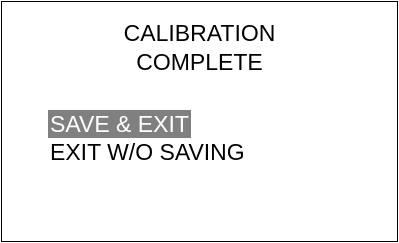 The image size is (399, 243). What do you see at coordinates (199, 33) in the screenshot?
I see `screen-title-line-1: CALIBRATION` at bounding box center [199, 33].